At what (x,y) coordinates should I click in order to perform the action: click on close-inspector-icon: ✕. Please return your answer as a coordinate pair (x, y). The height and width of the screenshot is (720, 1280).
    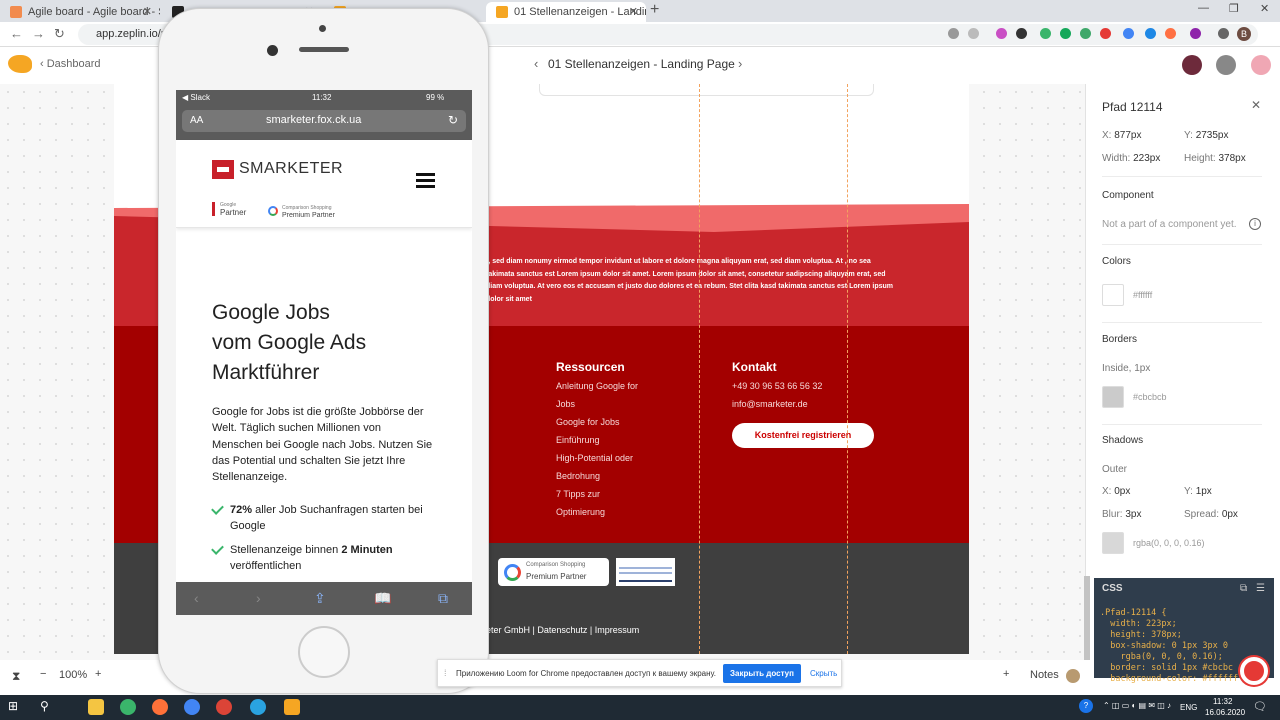
    Looking at the image, I should click on (1256, 105).